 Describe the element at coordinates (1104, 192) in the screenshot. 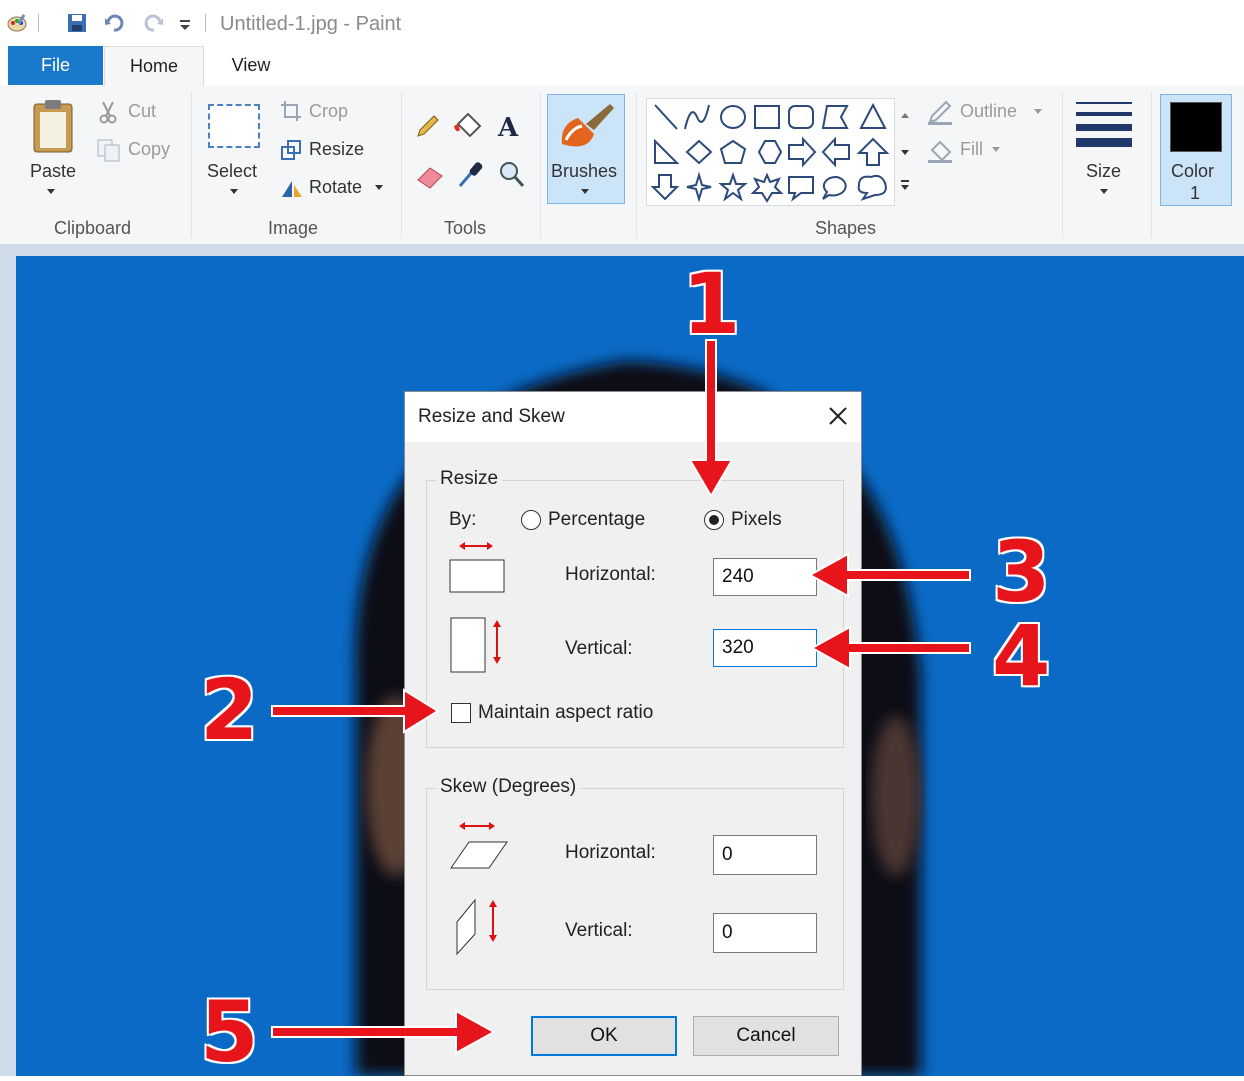

I see `size-dropdown-icon` at that location.